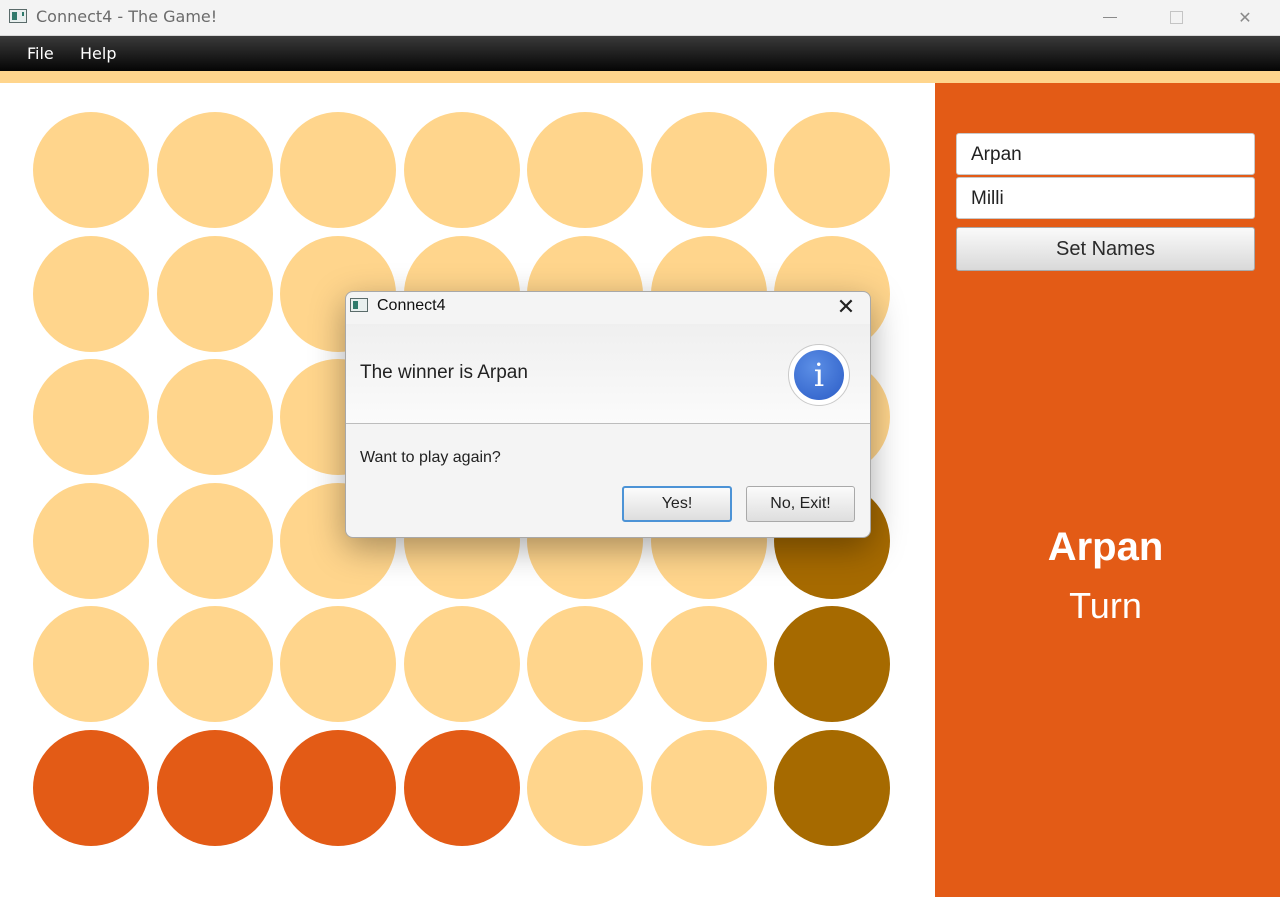 The height and width of the screenshot is (897, 1280). What do you see at coordinates (91, 170) in the screenshot?
I see `board-cell-r0-c0` at bounding box center [91, 170].